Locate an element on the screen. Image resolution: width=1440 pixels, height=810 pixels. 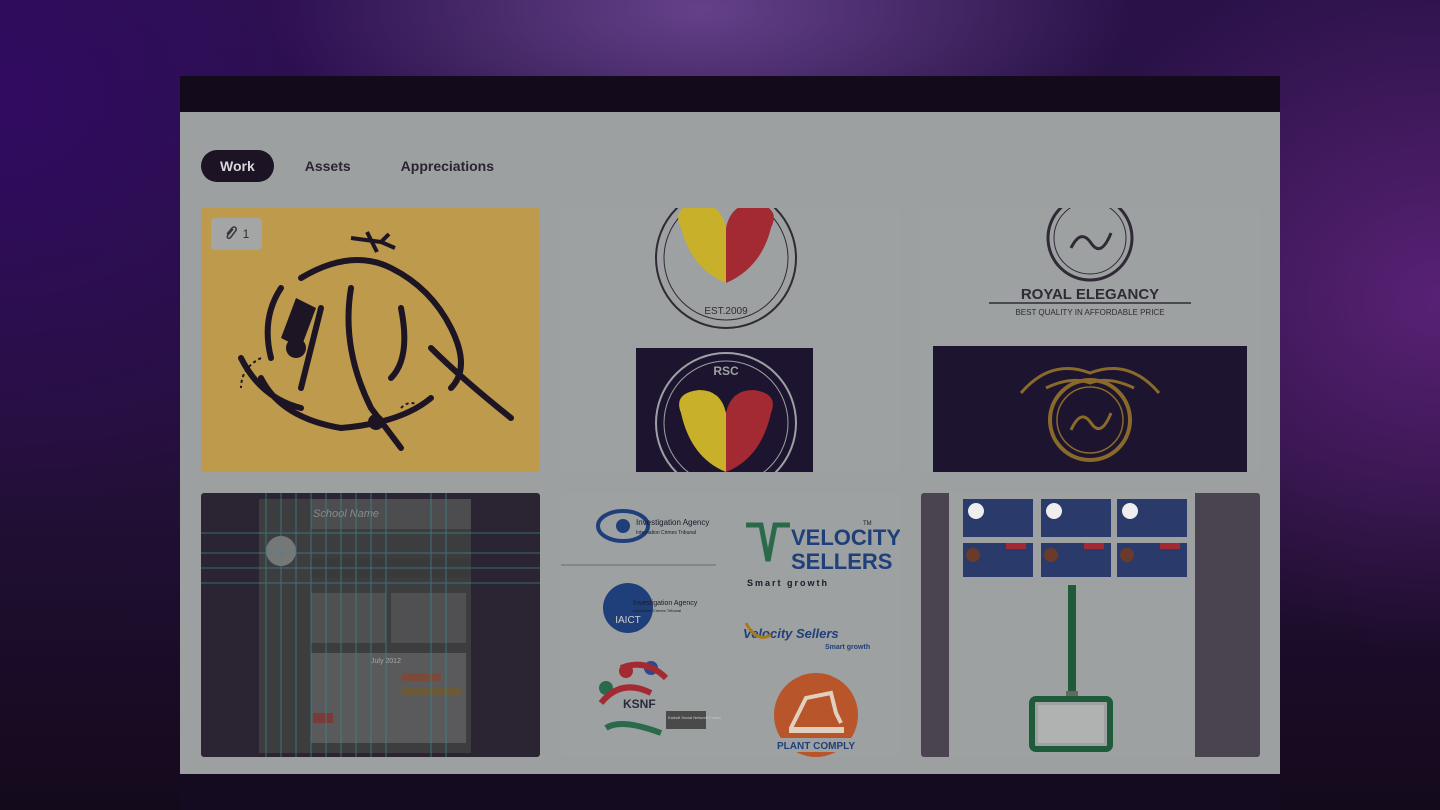
agency-sub-1: Internation Crimes Tribunal is located at coordinates (666, 533).